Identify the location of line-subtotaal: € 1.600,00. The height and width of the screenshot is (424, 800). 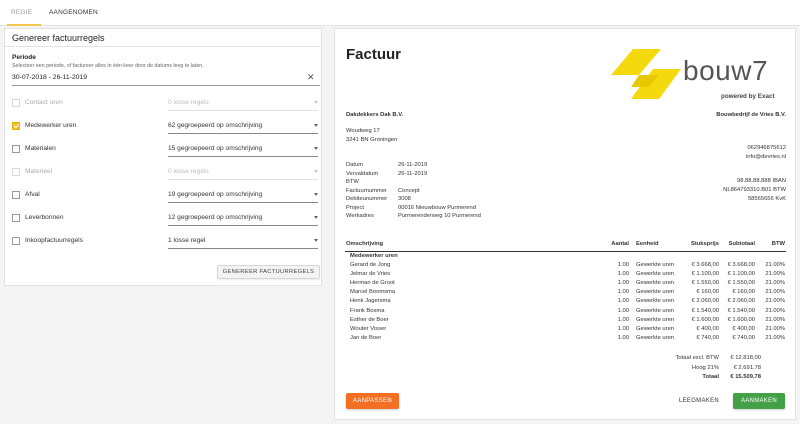
(741, 319).